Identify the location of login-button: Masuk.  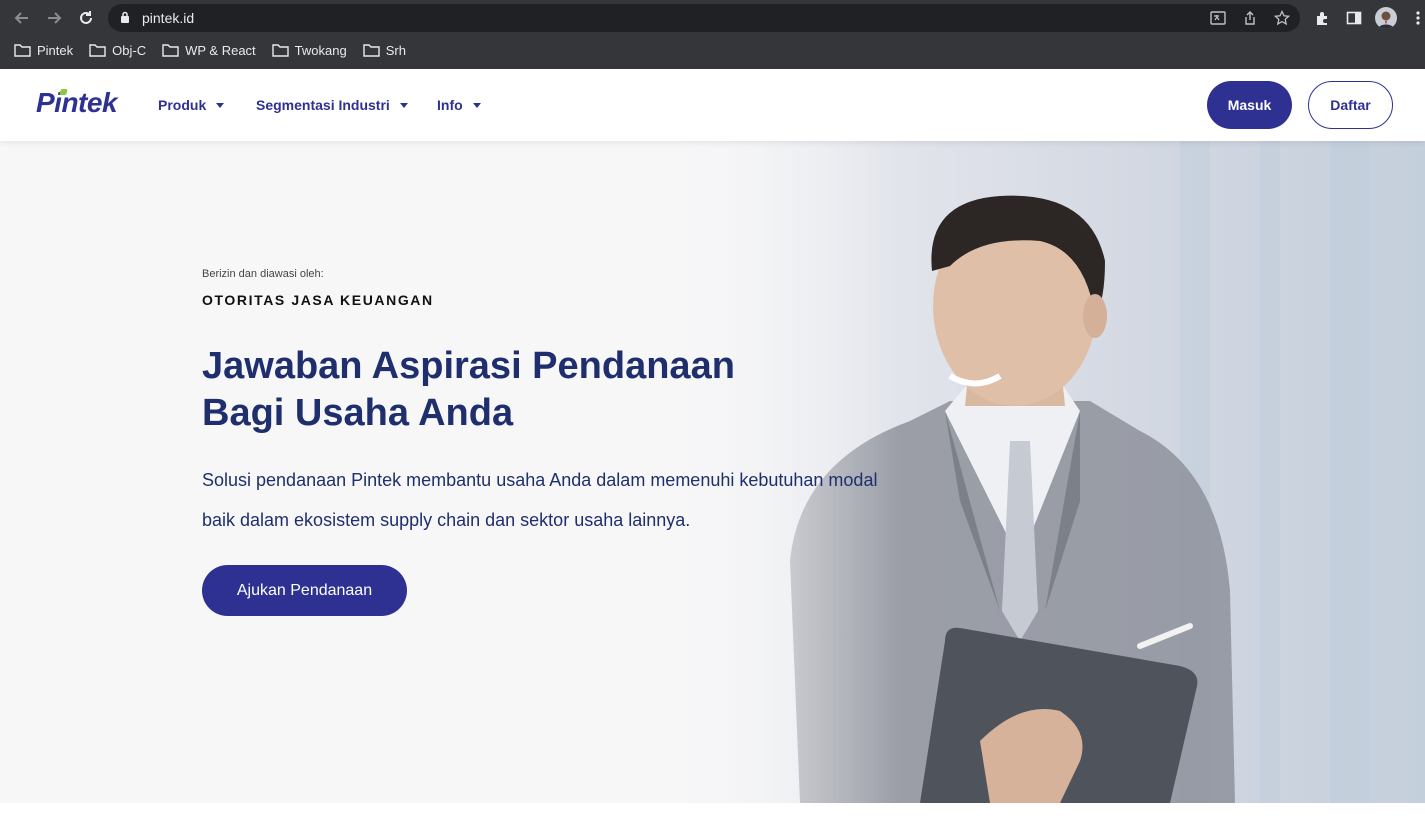
(1249, 105).